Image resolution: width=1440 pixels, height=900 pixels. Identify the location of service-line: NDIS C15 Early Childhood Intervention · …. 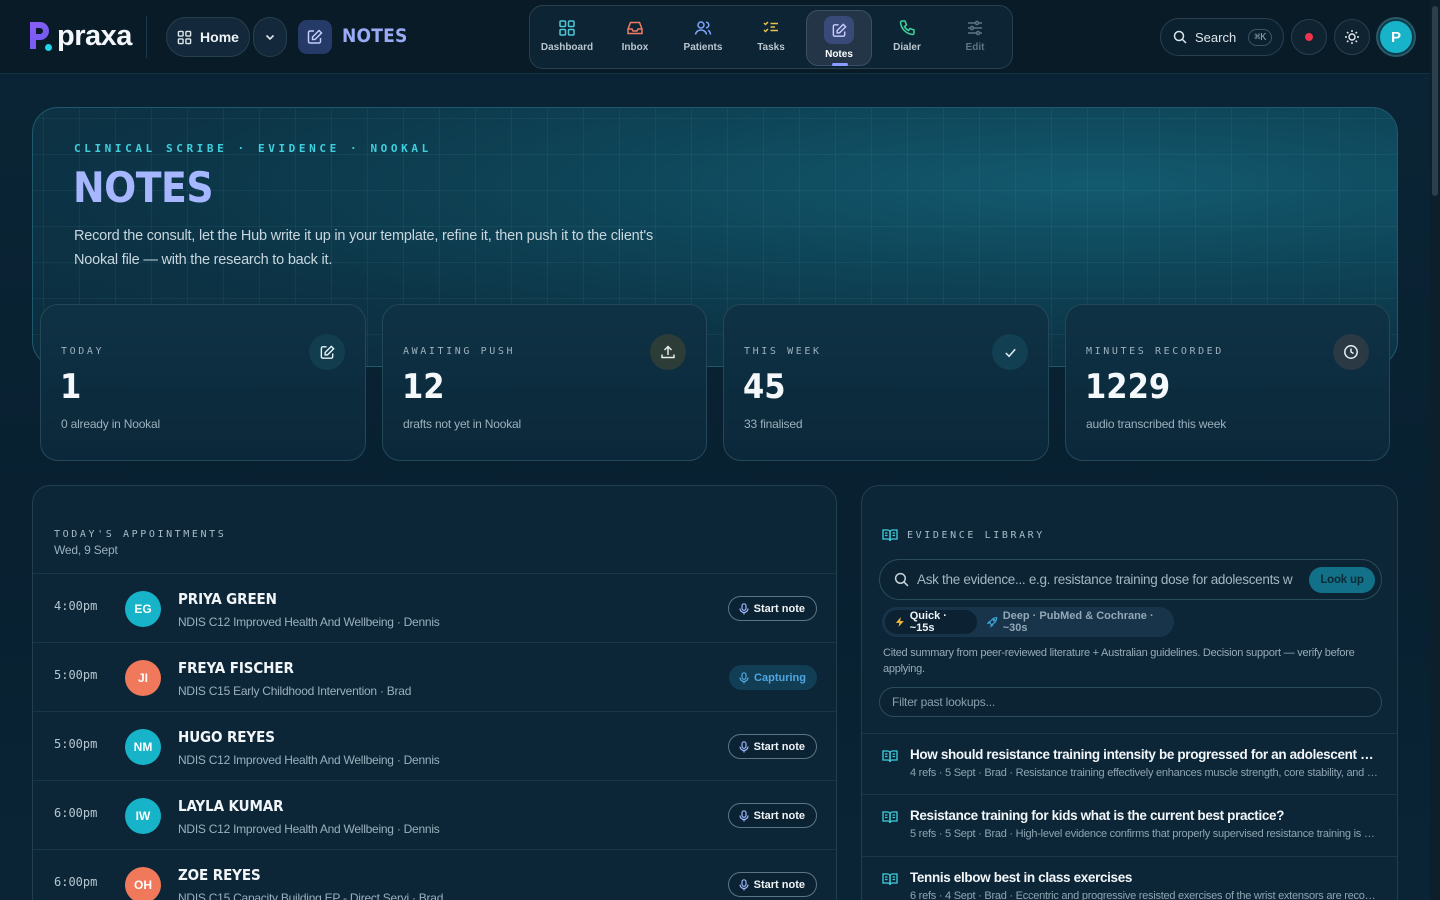
(295, 691).